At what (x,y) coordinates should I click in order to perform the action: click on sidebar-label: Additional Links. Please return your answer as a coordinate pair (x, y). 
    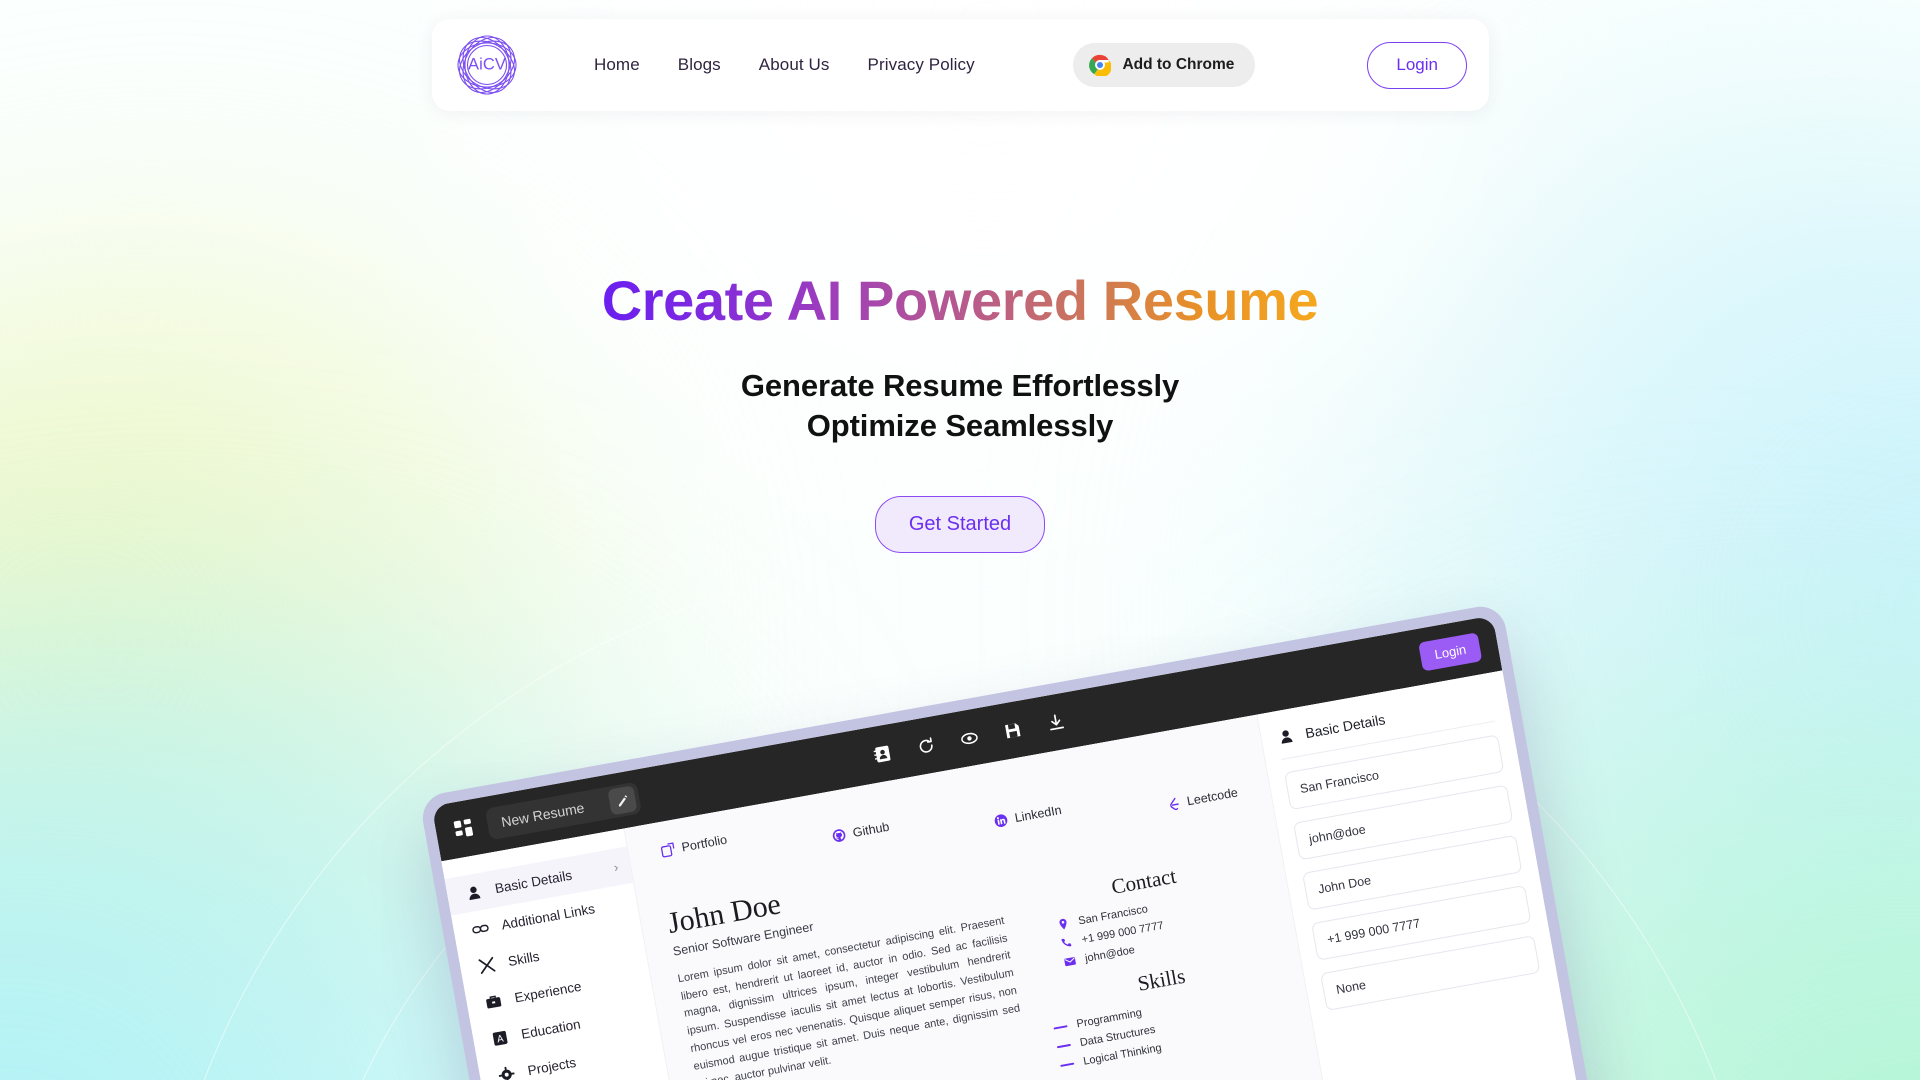
    Looking at the image, I should click on (548, 917).